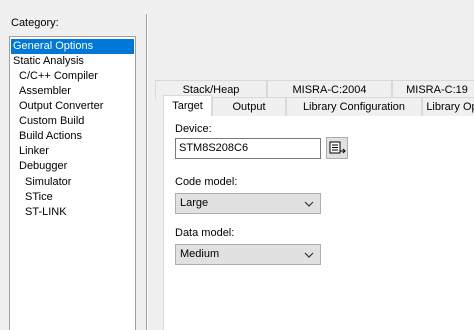 Image resolution: width=474 pixels, height=330 pixels. What do you see at coordinates (43, 166) in the screenshot?
I see `category-item-debugger: Debugger` at bounding box center [43, 166].